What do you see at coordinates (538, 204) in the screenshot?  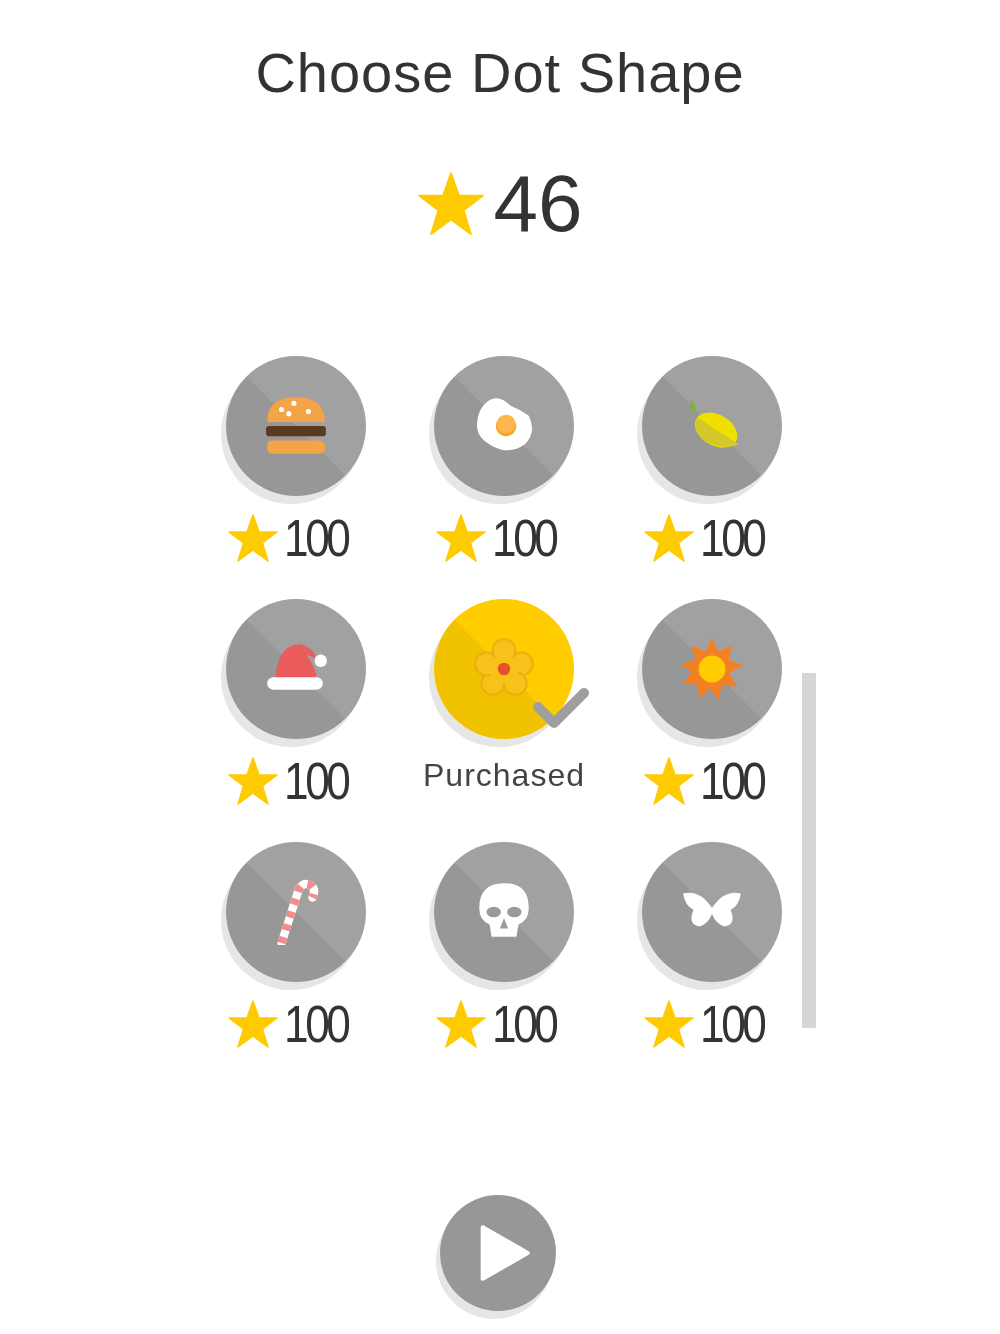 I see `star-balance: 46` at bounding box center [538, 204].